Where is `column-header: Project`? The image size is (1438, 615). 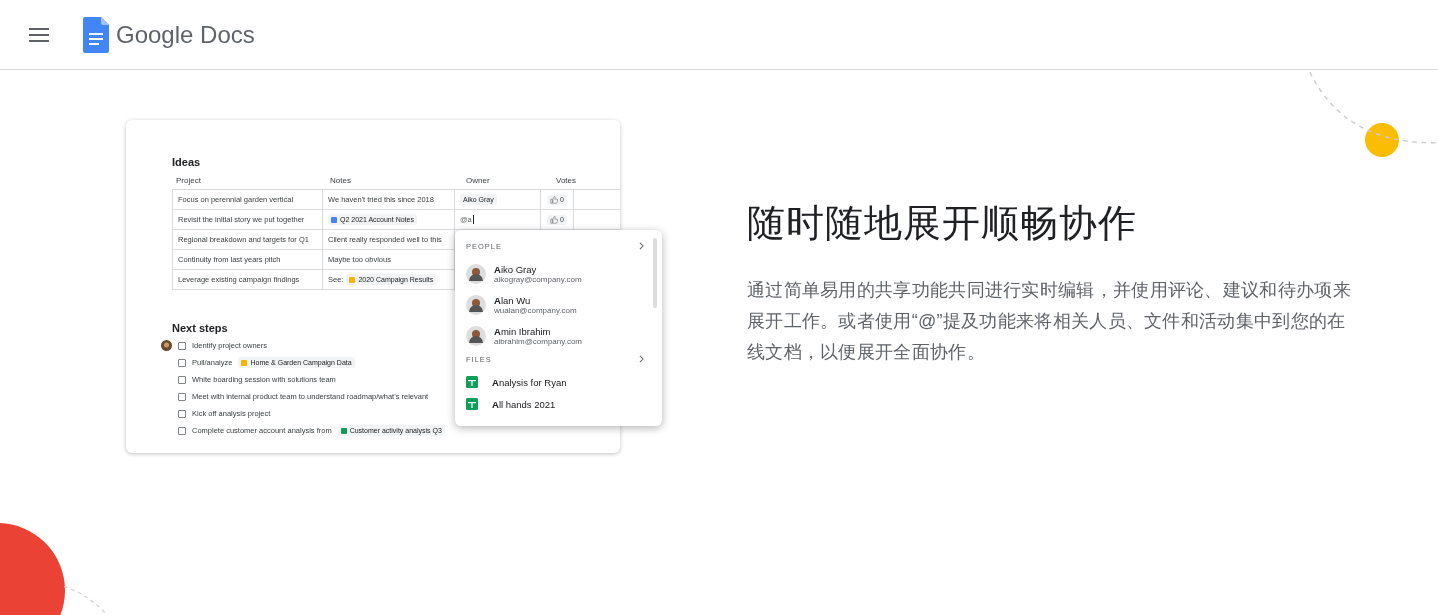
column-header: Project is located at coordinates (188, 181).